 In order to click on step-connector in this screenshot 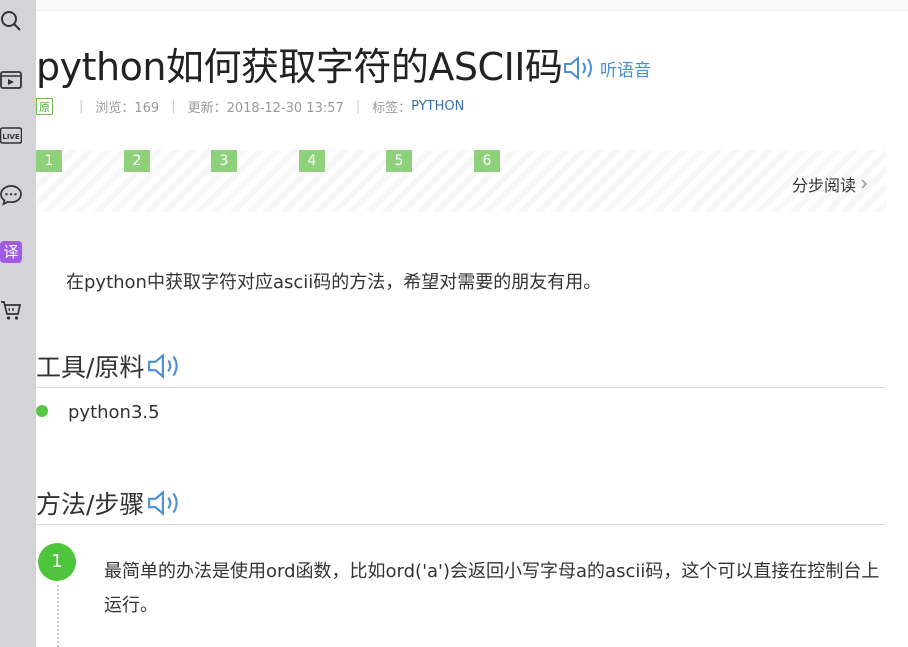, I will do `click(58, 616)`.